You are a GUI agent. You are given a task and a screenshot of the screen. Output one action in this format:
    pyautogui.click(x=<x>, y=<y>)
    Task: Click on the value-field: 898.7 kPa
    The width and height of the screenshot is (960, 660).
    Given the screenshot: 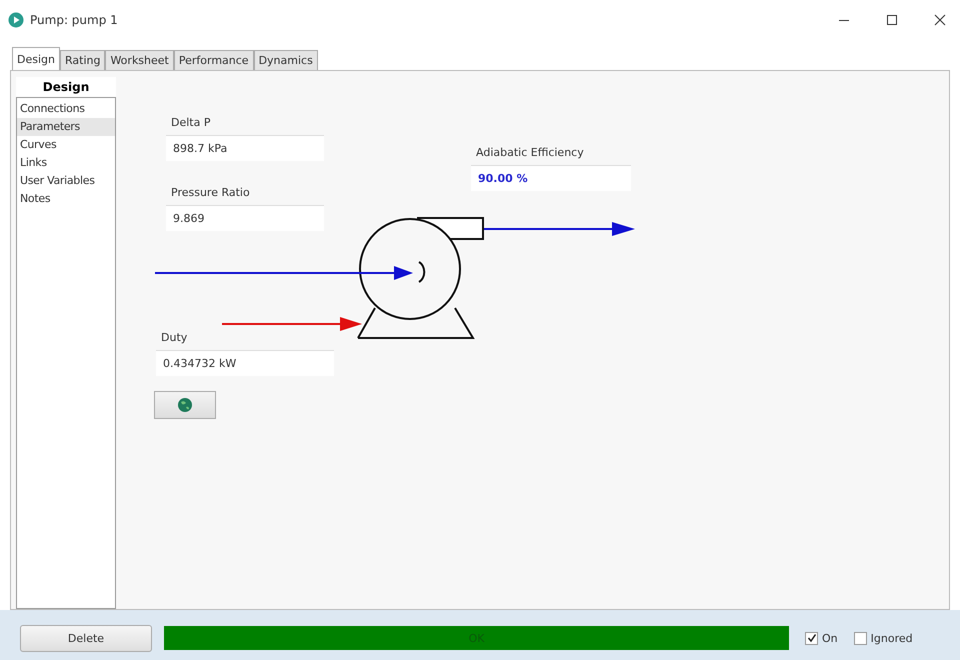 What is the action you would take?
    pyautogui.click(x=245, y=148)
    